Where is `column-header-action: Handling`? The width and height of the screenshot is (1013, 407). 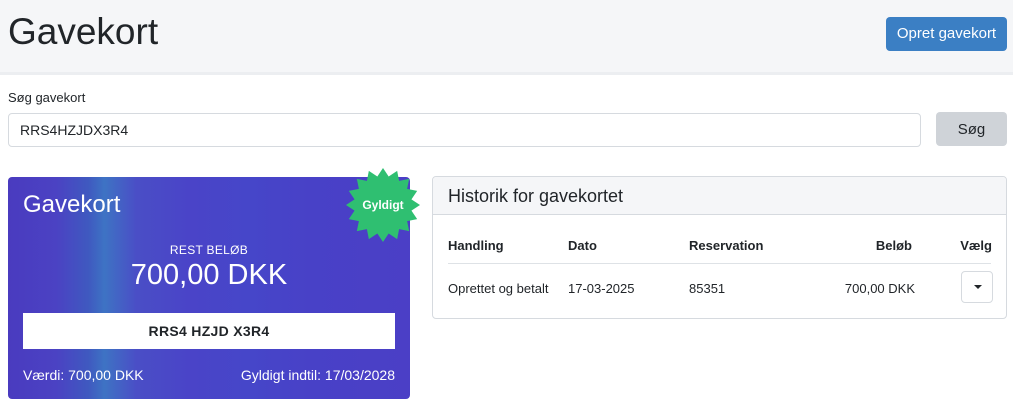
column-header-action: Handling is located at coordinates (476, 245).